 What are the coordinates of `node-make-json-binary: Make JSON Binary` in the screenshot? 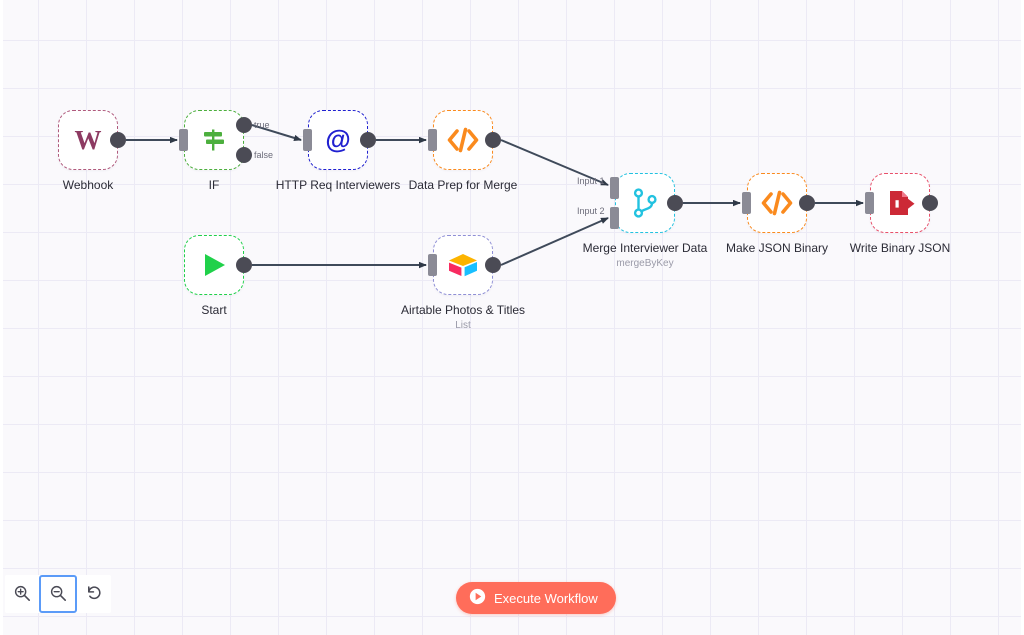 It's located at (777, 214).